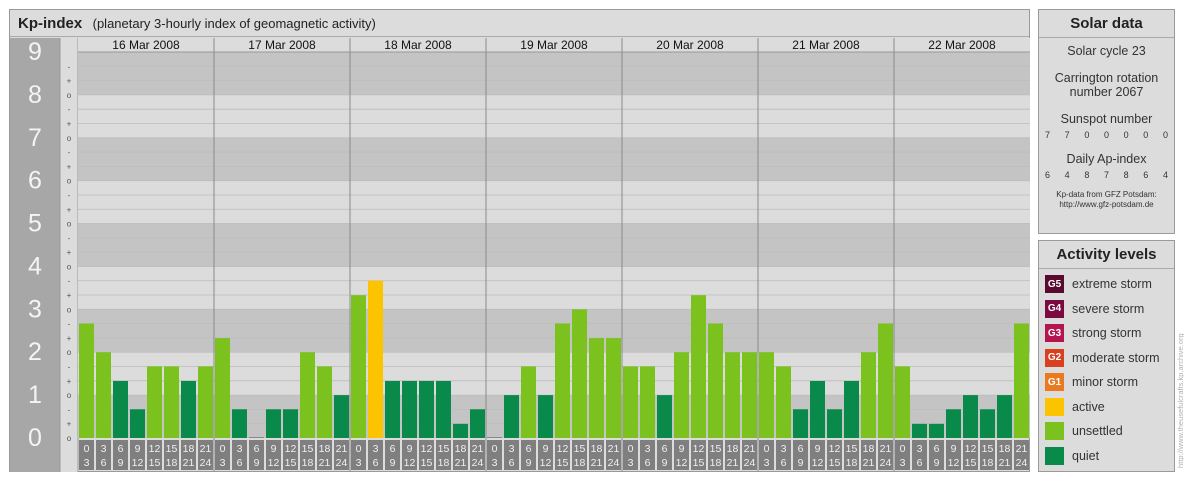 Image resolution: width=1184 pixels, height=480 pixels. What do you see at coordinates (1112, 284) in the screenshot?
I see `legend-label: extreme storm` at bounding box center [1112, 284].